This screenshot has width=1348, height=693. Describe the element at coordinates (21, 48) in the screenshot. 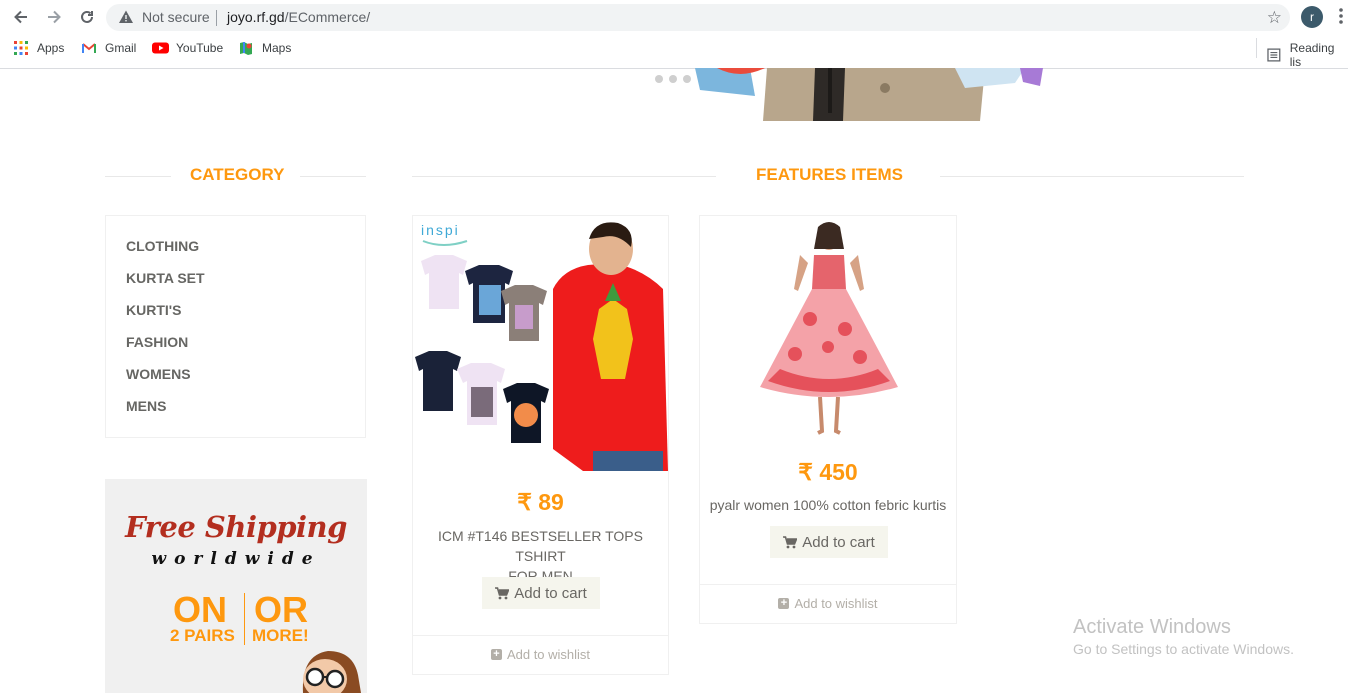

I see `apps-grid-icon` at that location.